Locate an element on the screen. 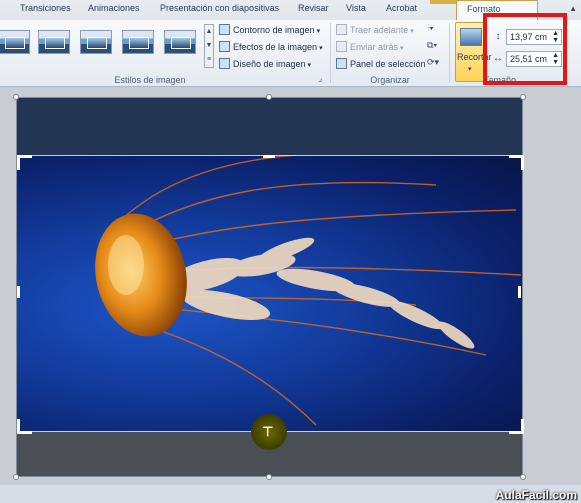 This screenshot has width=581, height=503. crop-handle-bottom-left is located at coordinates (24, 426).